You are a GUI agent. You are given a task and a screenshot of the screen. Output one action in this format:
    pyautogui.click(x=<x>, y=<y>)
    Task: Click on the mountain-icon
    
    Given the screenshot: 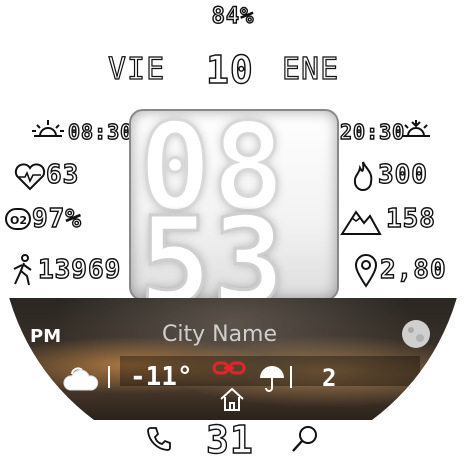 What is the action you would take?
    pyautogui.click(x=361, y=221)
    